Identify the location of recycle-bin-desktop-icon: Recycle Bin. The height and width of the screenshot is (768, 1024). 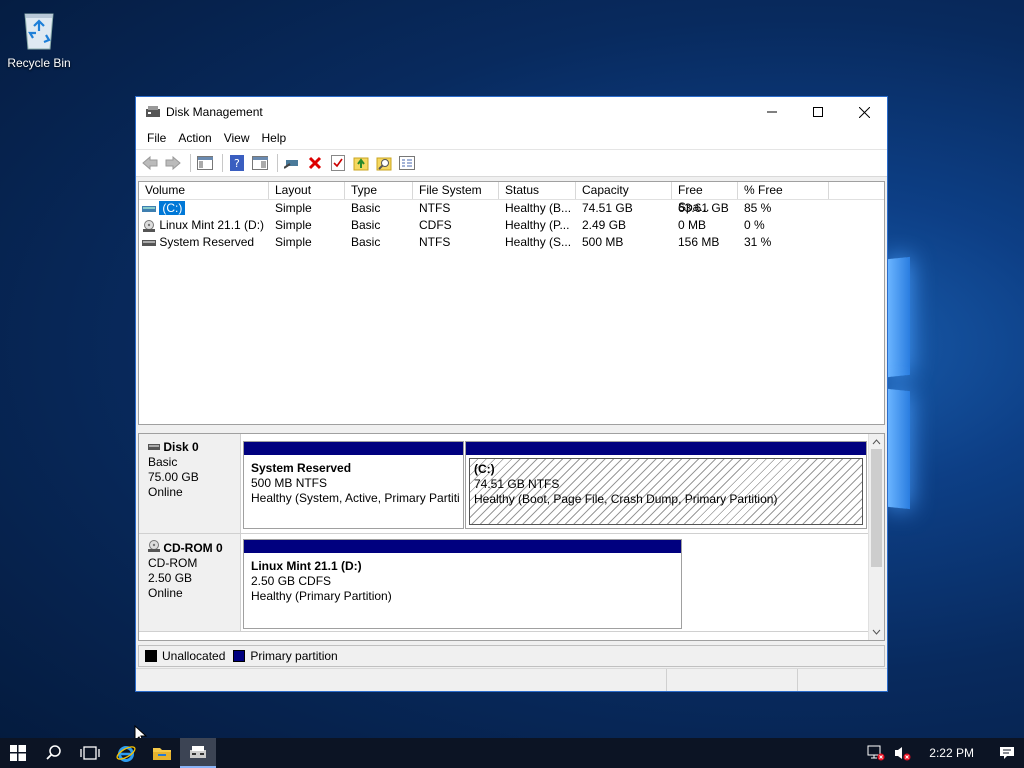
(39, 39).